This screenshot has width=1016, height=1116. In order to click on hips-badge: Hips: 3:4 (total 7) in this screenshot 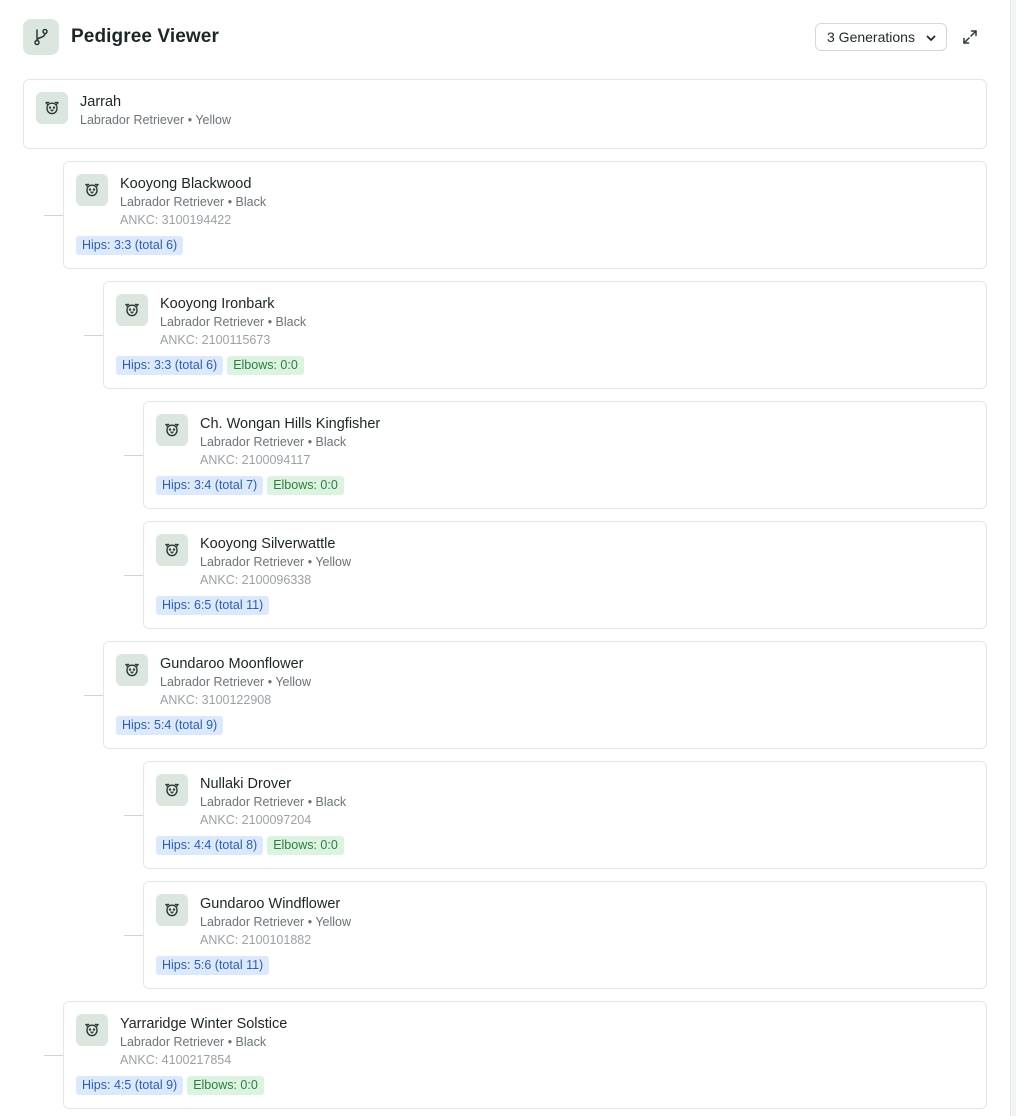, I will do `click(210, 485)`.